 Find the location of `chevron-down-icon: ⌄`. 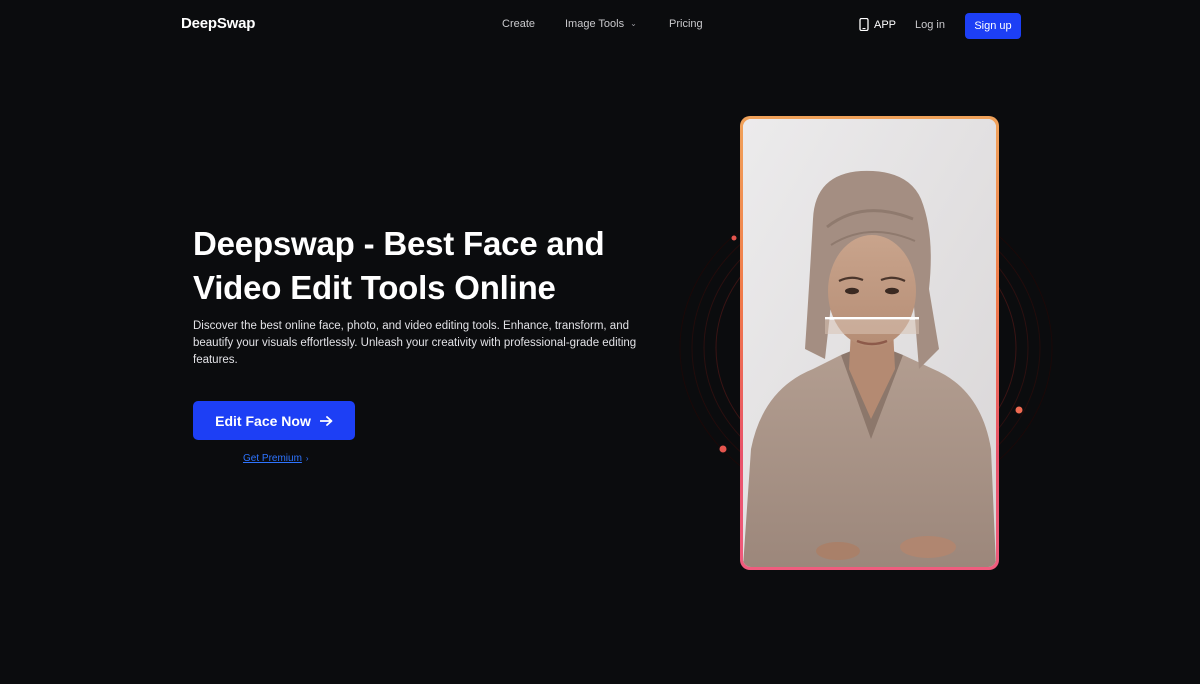

chevron-down-icon: ⌄ is located at coordinates (633, 23).